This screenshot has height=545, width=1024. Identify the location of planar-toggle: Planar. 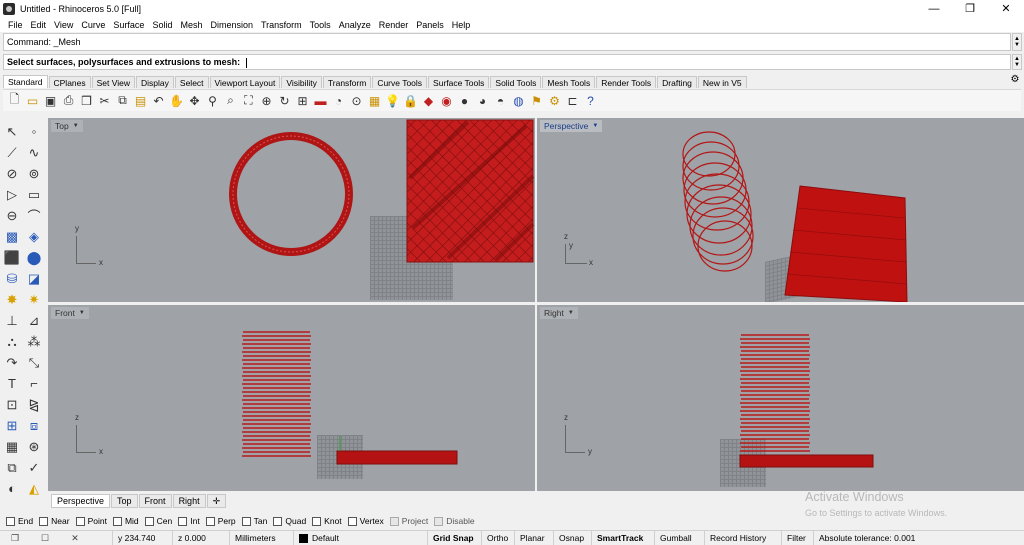
(533, 537).